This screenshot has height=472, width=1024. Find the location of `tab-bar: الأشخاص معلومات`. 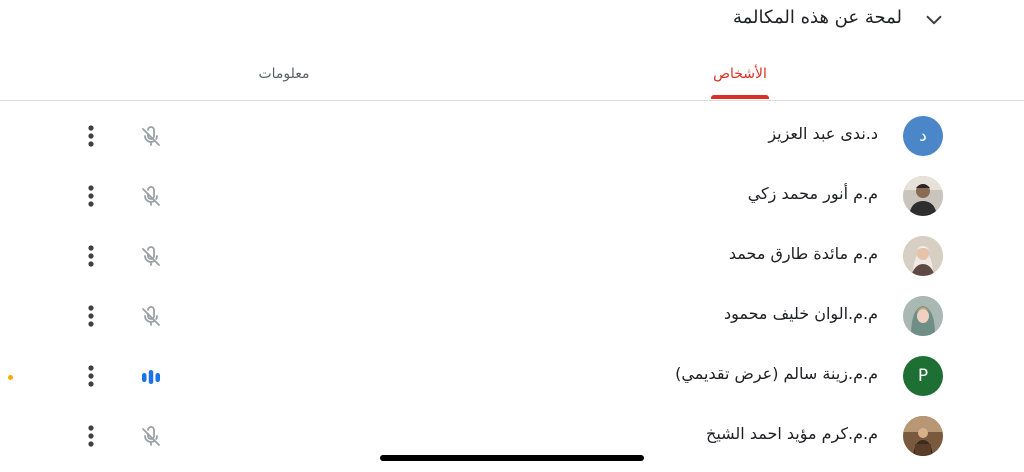

tab-bar: الأشخاص معلومات is located at coordinates (512, 74).